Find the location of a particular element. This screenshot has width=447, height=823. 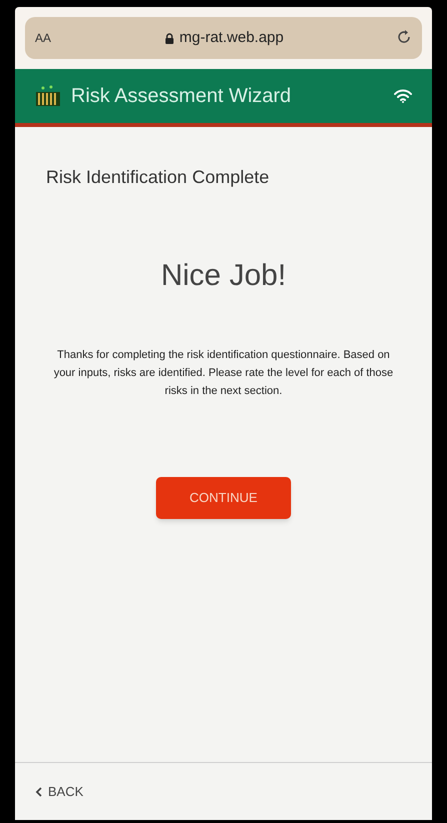

wifi-icon is located at coordinates (403, 96).